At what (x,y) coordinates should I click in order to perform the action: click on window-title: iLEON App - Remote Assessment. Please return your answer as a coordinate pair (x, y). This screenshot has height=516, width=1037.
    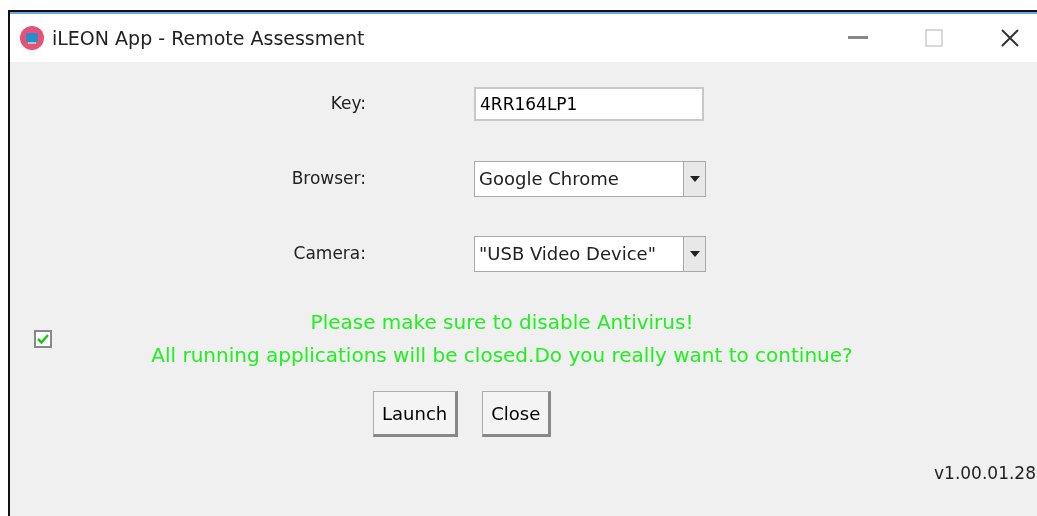
    Looking at the image, I should click on (209, 38).